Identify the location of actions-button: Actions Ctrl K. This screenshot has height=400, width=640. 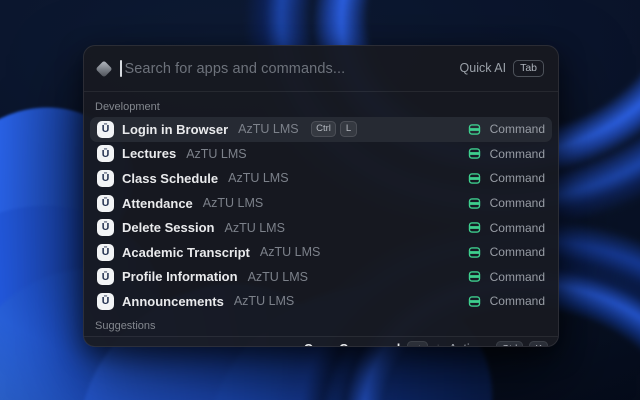
(498, 343).